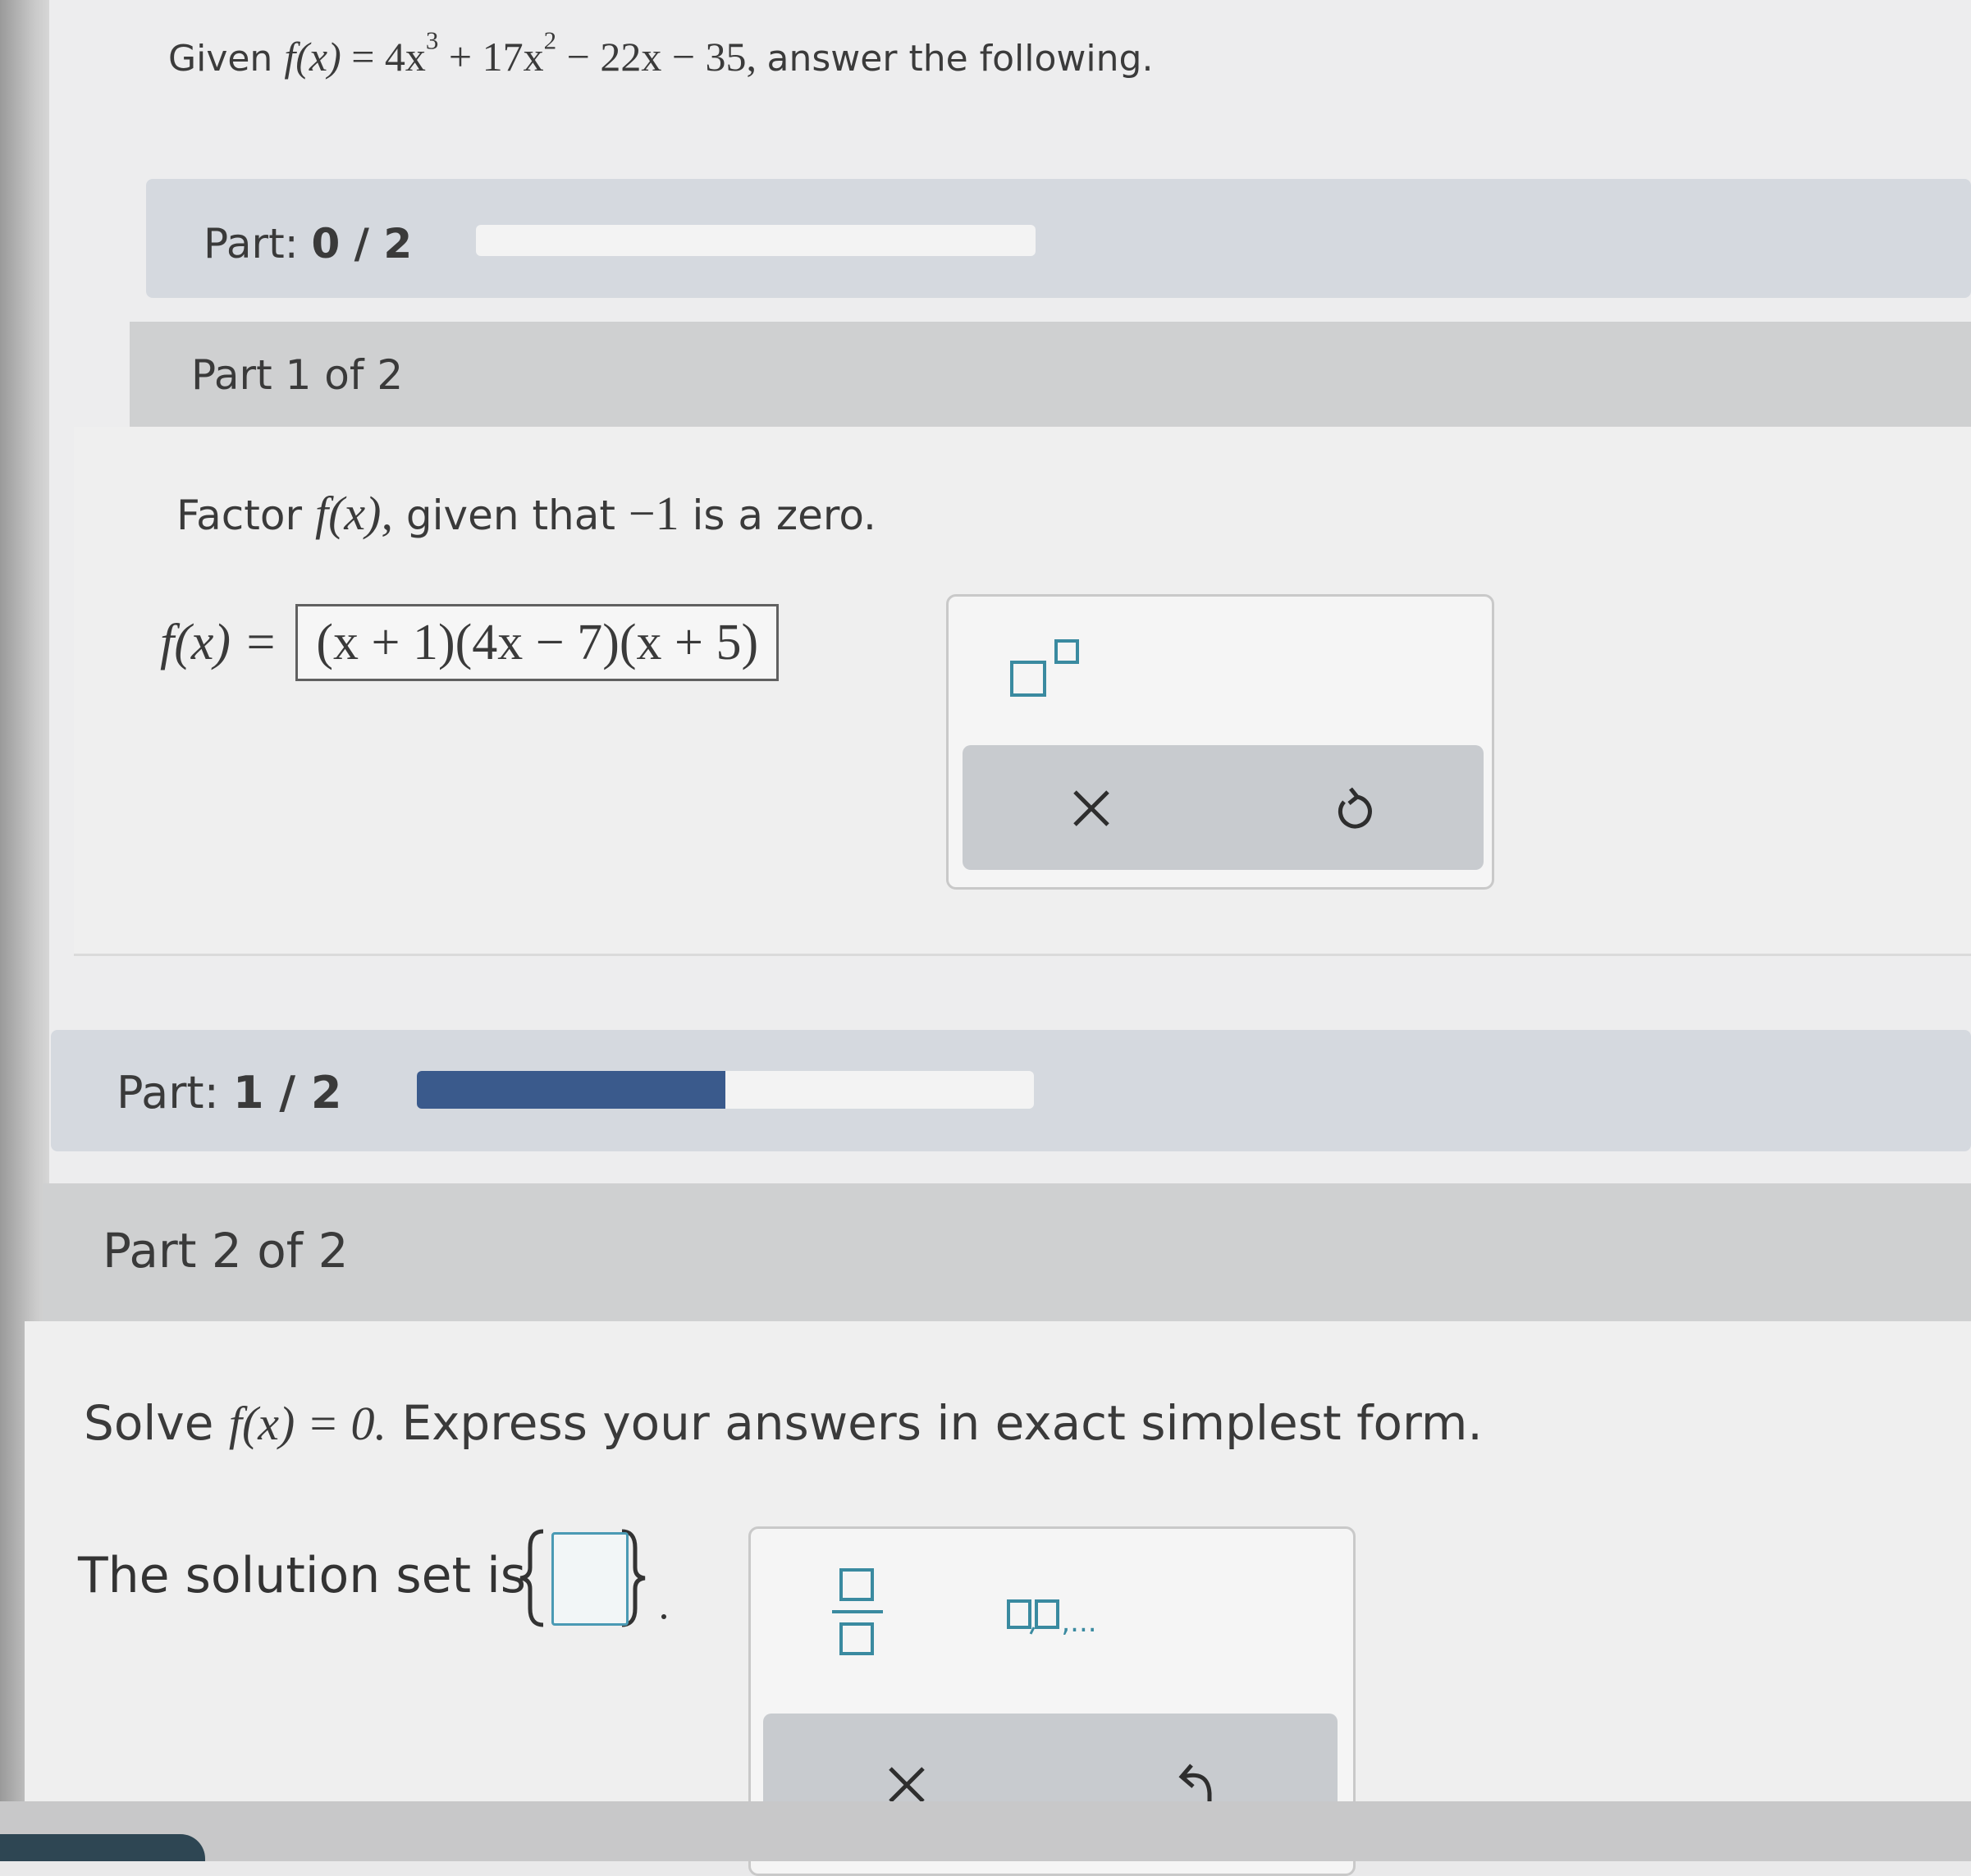  Describe the element at coordinates (226, 1251) in the screenshot. I see `part2-title: Part 2 of 2` at that location.